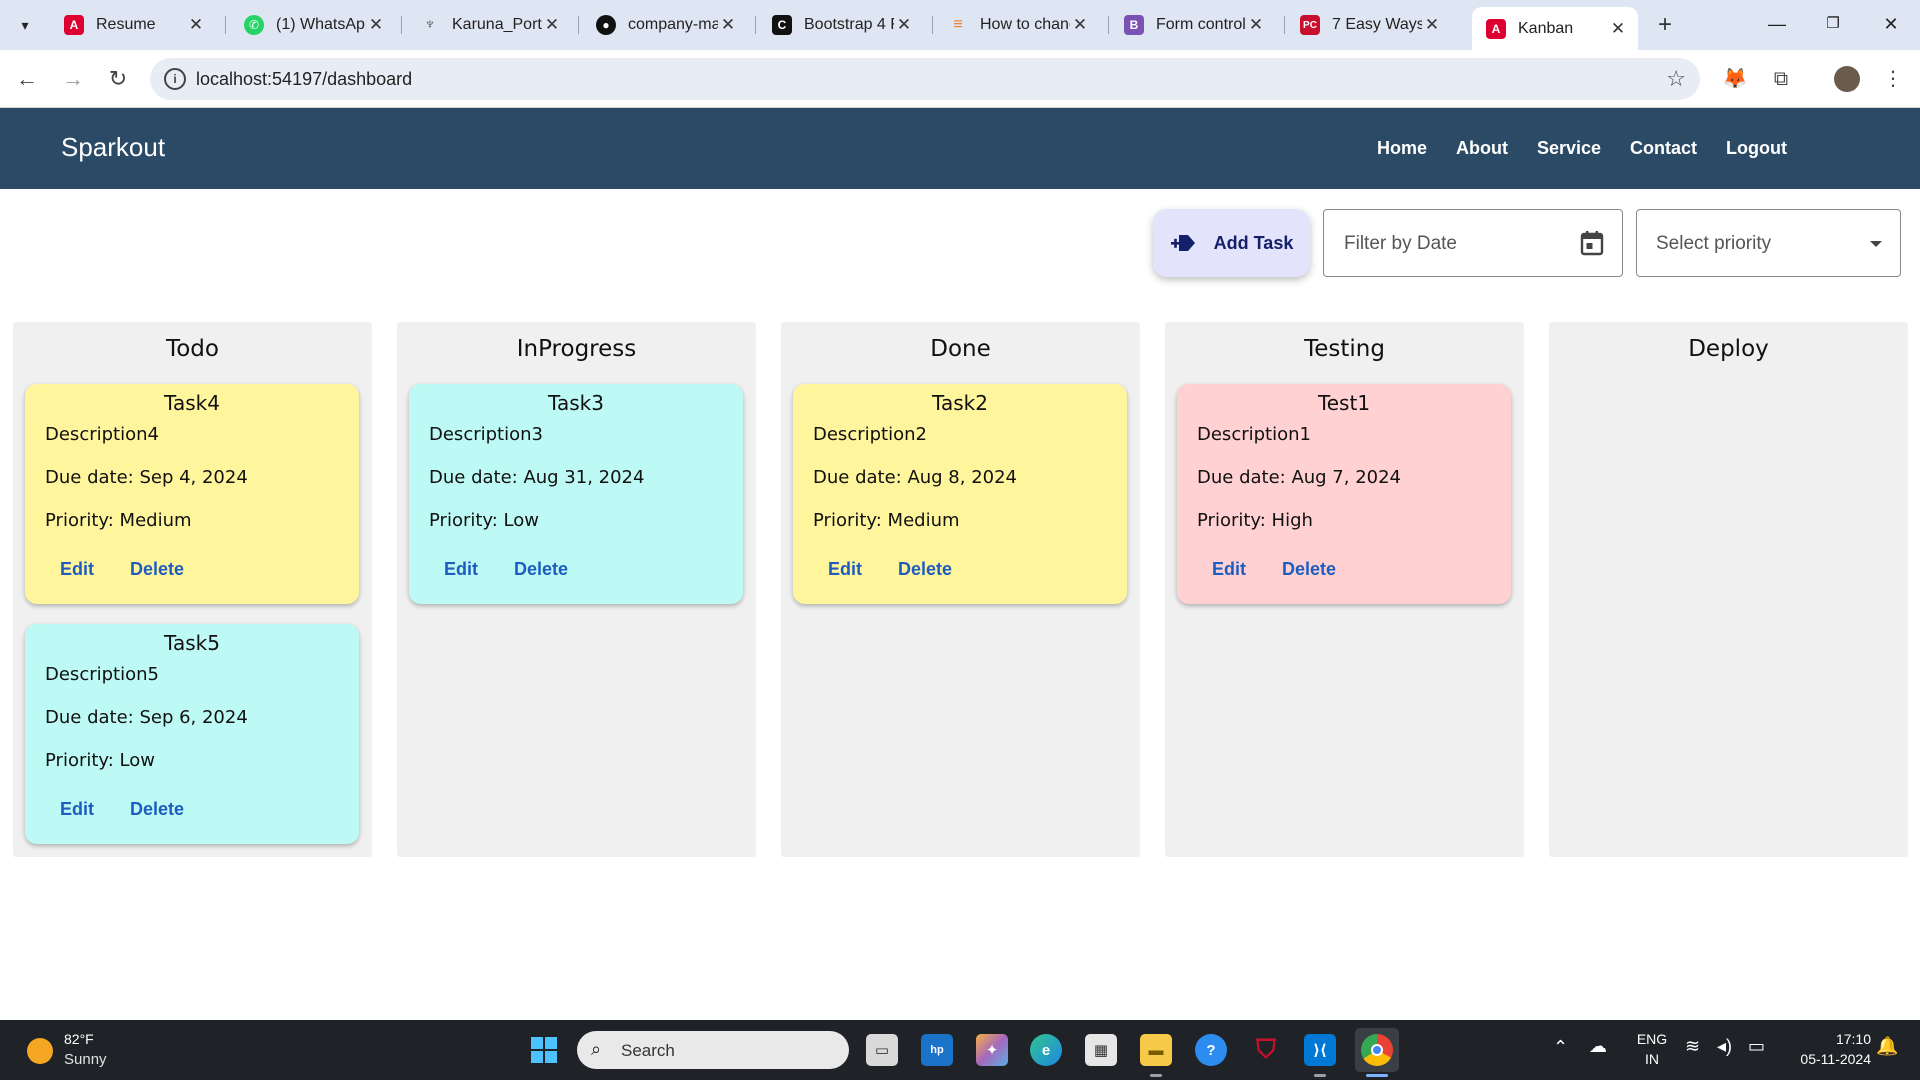 This screenshot has width=1920, height=1080. I want to click on metamask-fox-icon: 🦊, so click(1735, 79).